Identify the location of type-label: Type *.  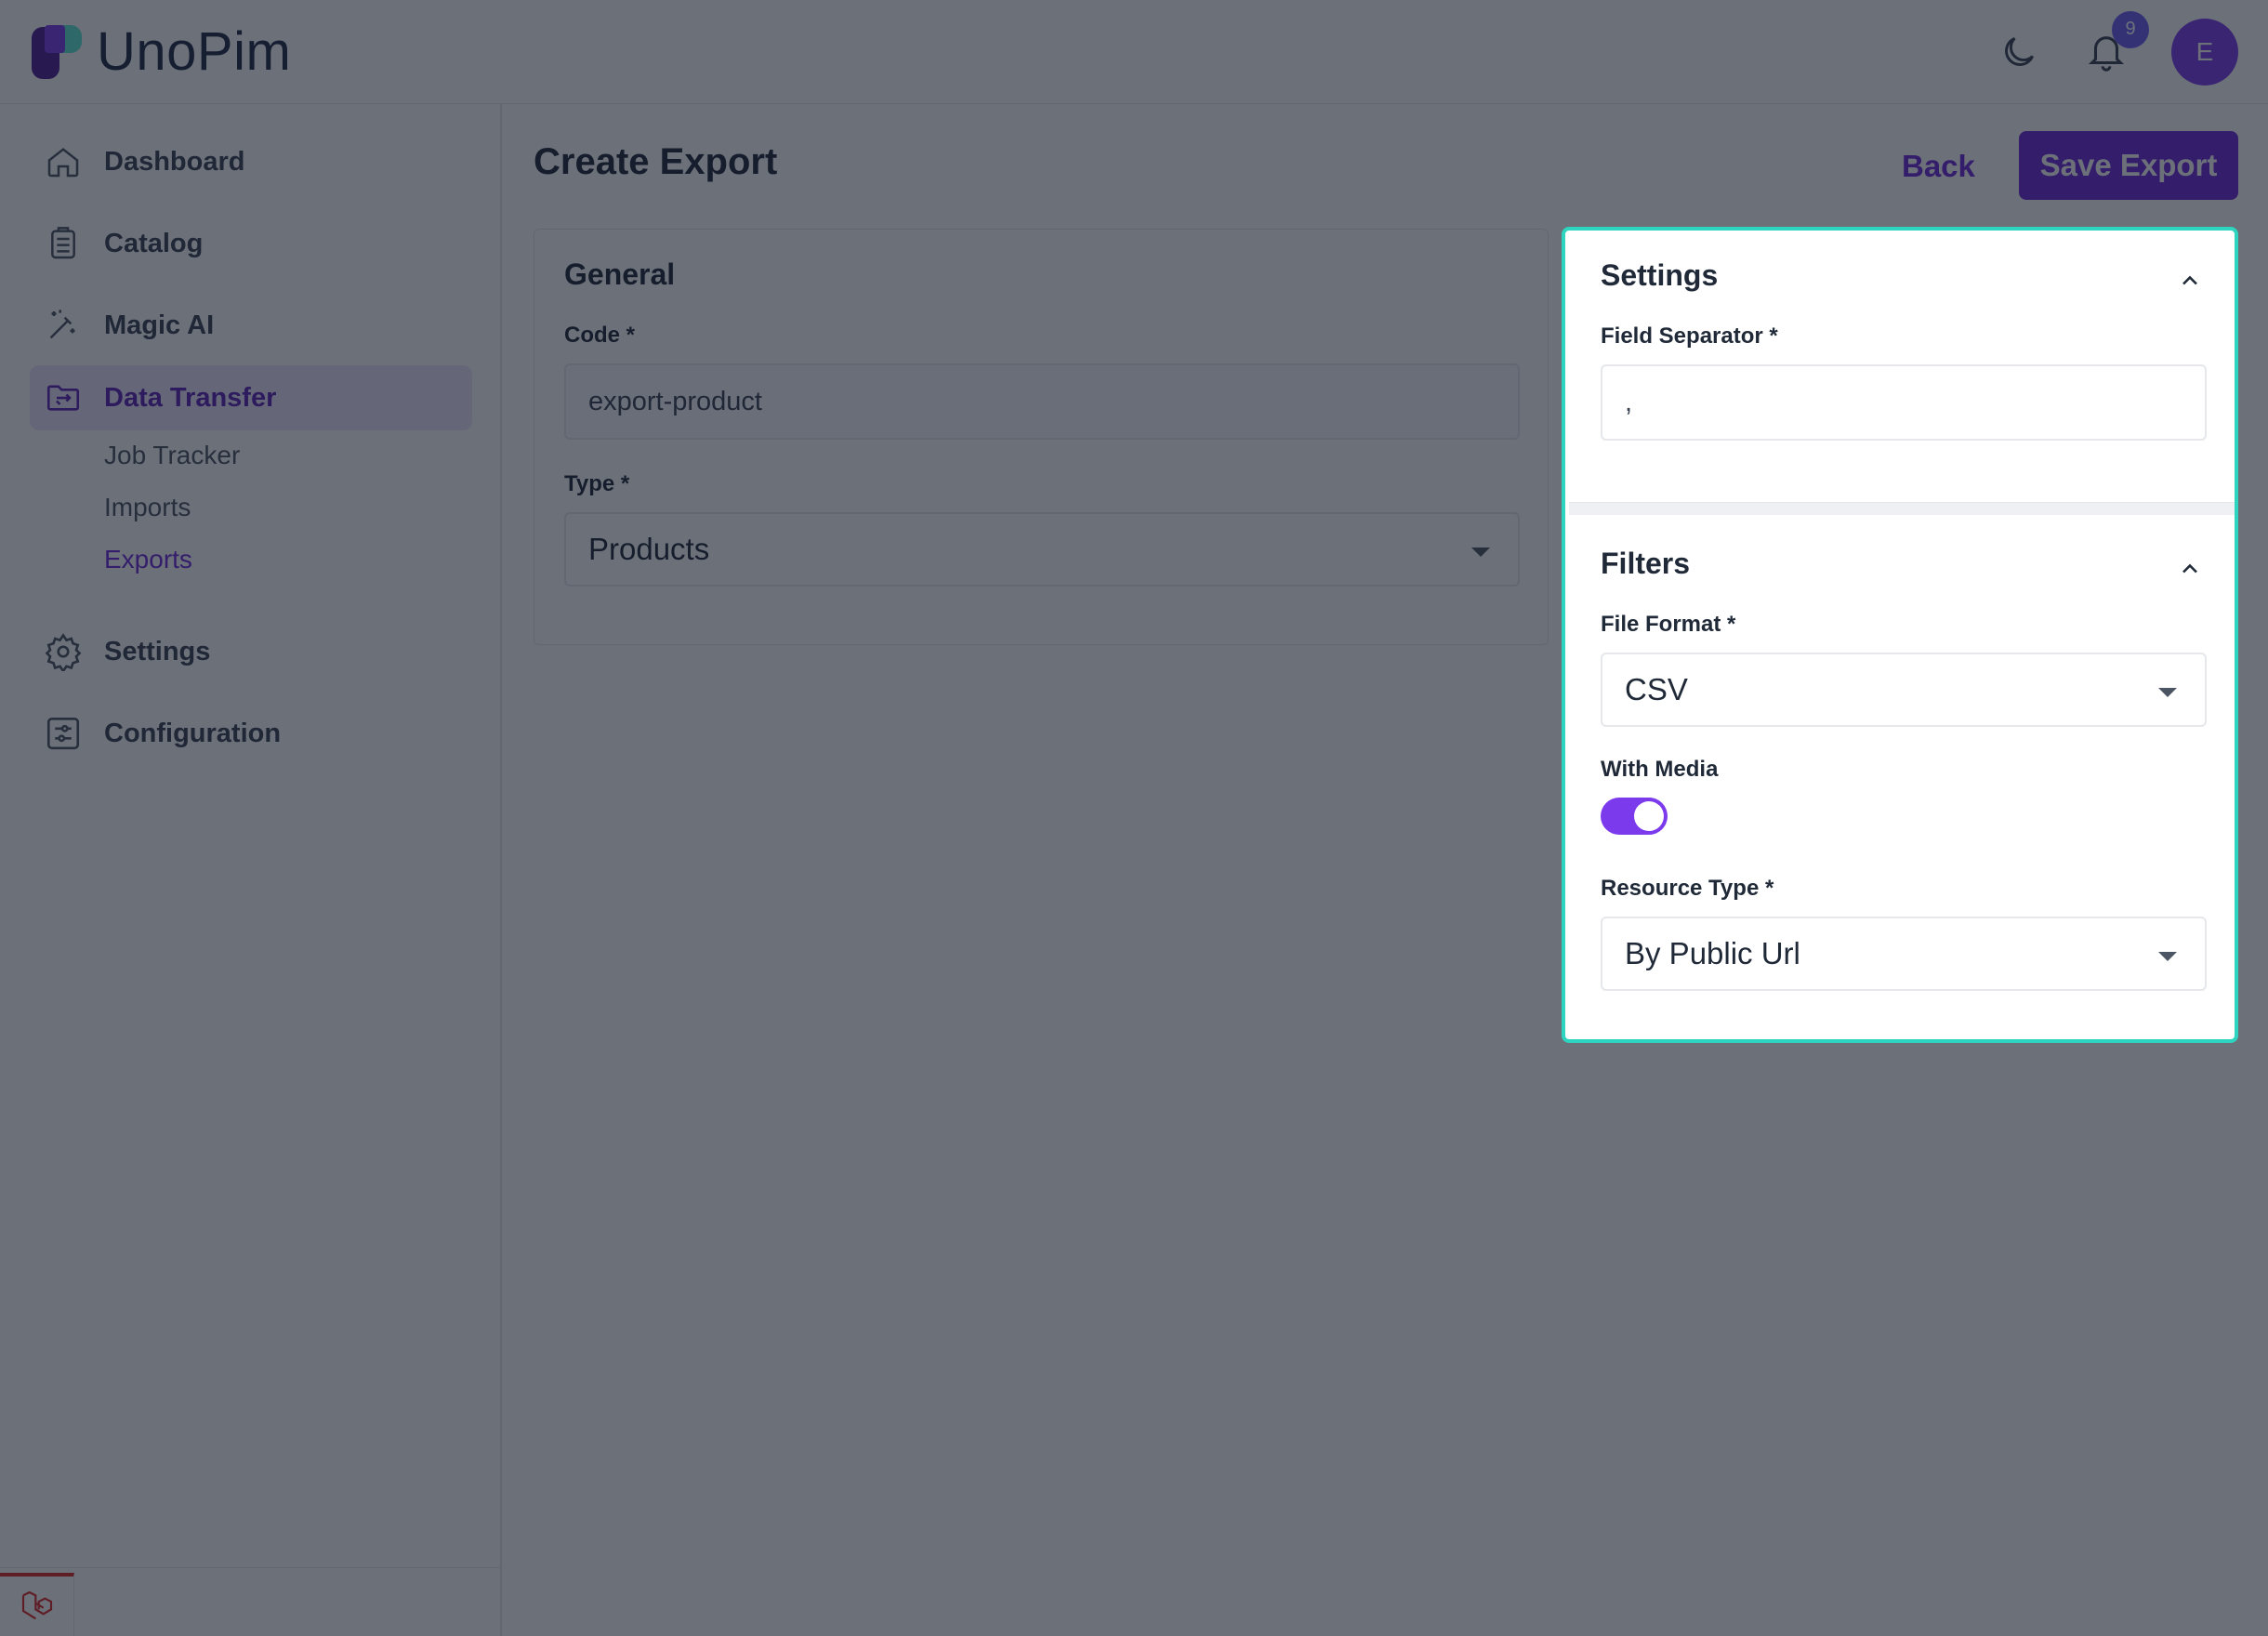
(596, 484).